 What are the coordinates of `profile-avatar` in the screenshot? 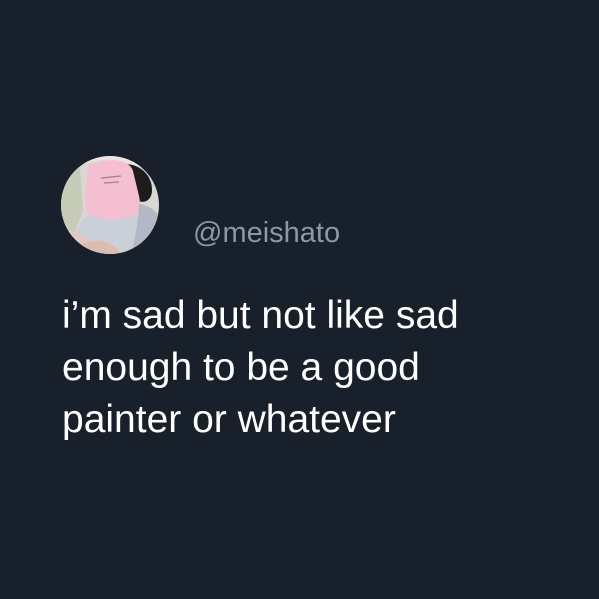 It's located at (110, 205).